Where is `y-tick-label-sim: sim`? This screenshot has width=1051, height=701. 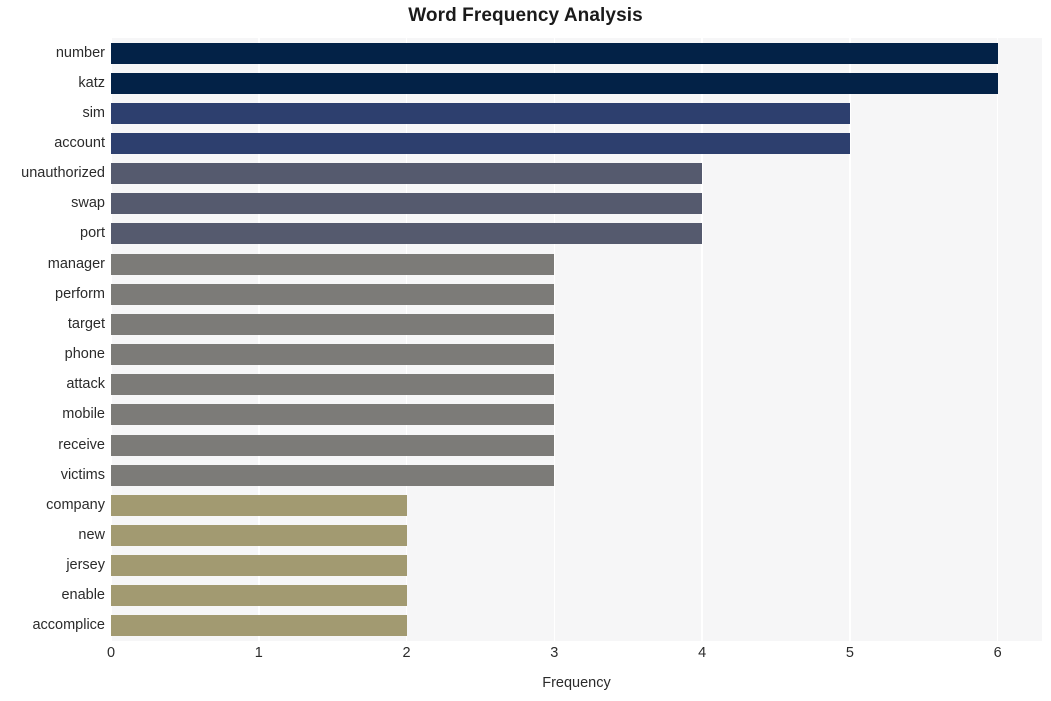 y-tick-label-sim: sim is located at coordinates (93, 112).